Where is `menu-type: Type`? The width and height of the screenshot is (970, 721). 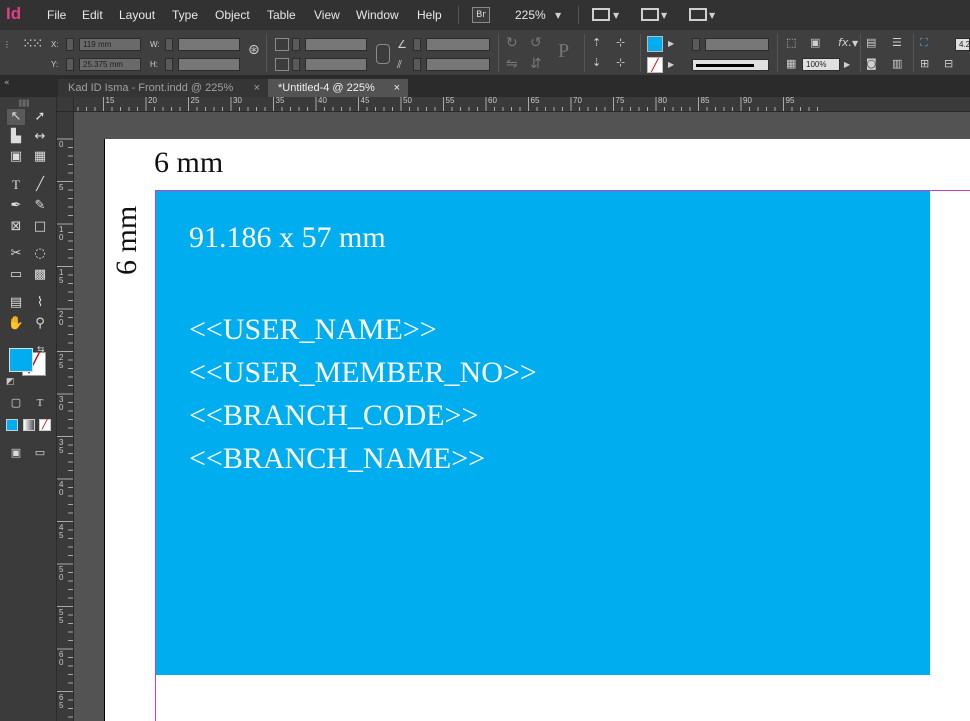
menu-type: Type is located at coordinates (185, 15).